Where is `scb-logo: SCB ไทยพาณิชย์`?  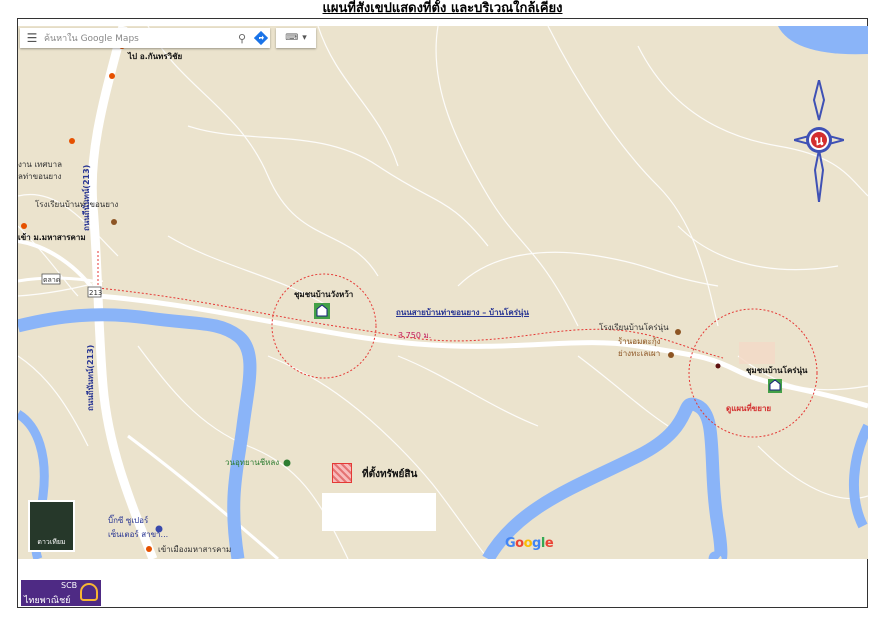
scb-logo: SCB ไทยพาณิชย์ is located at coordinates (61, 593).